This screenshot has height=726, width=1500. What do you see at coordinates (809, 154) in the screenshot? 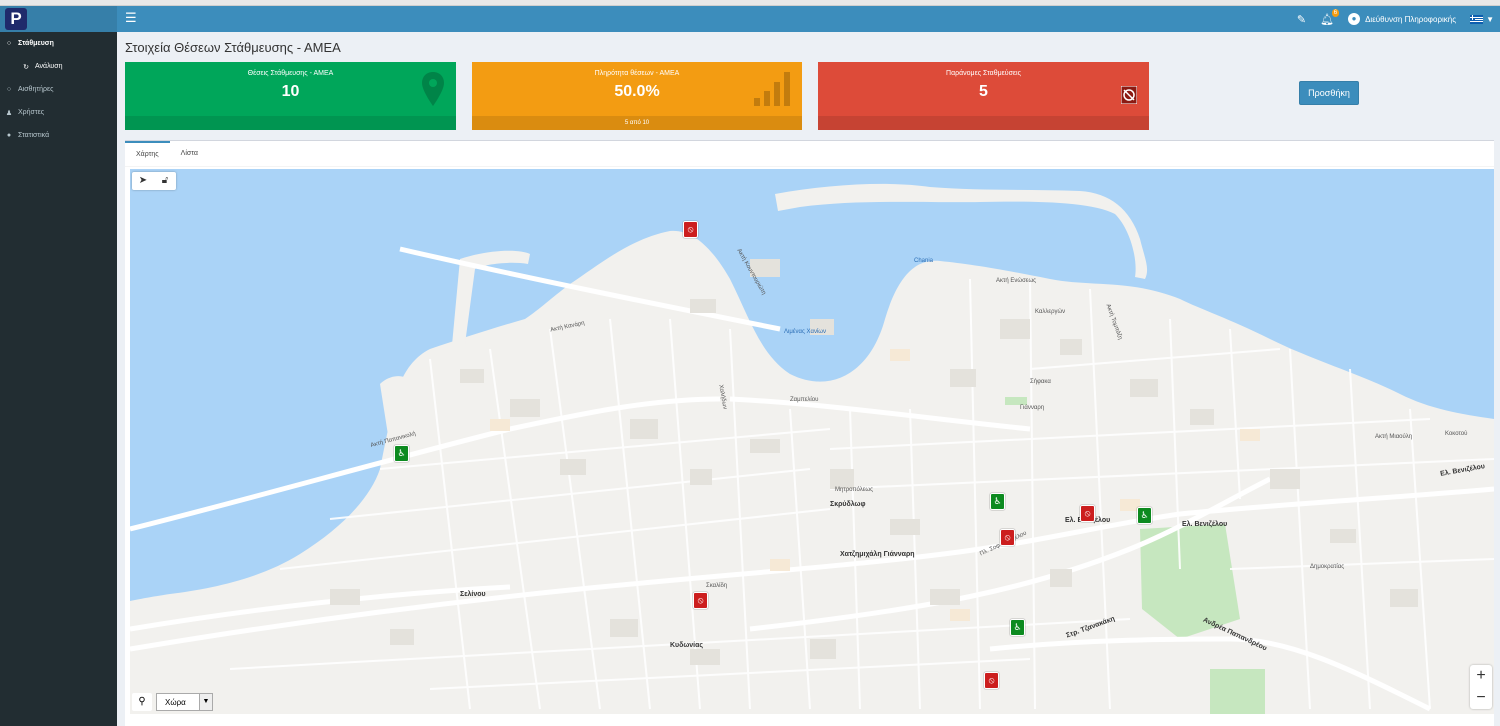
I see `tab-bar: Χάρτης Λίστα` at bounding box center [809, 154].